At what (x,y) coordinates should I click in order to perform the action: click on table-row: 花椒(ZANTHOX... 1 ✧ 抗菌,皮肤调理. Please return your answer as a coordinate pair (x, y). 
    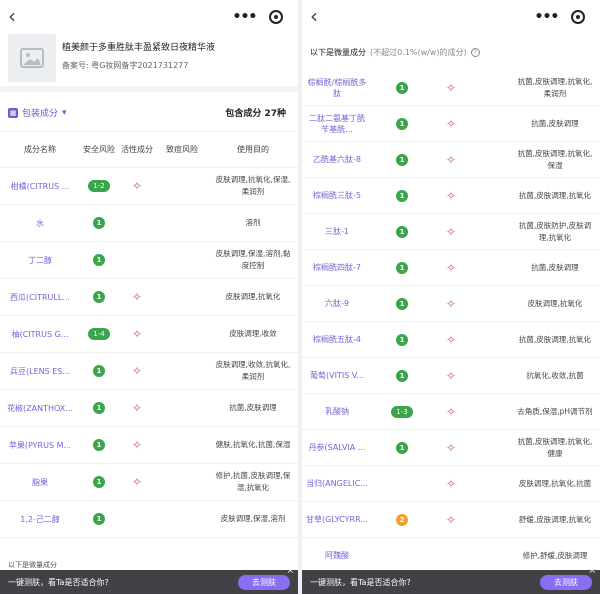
    Looking at the image, I should click on (149, 408).